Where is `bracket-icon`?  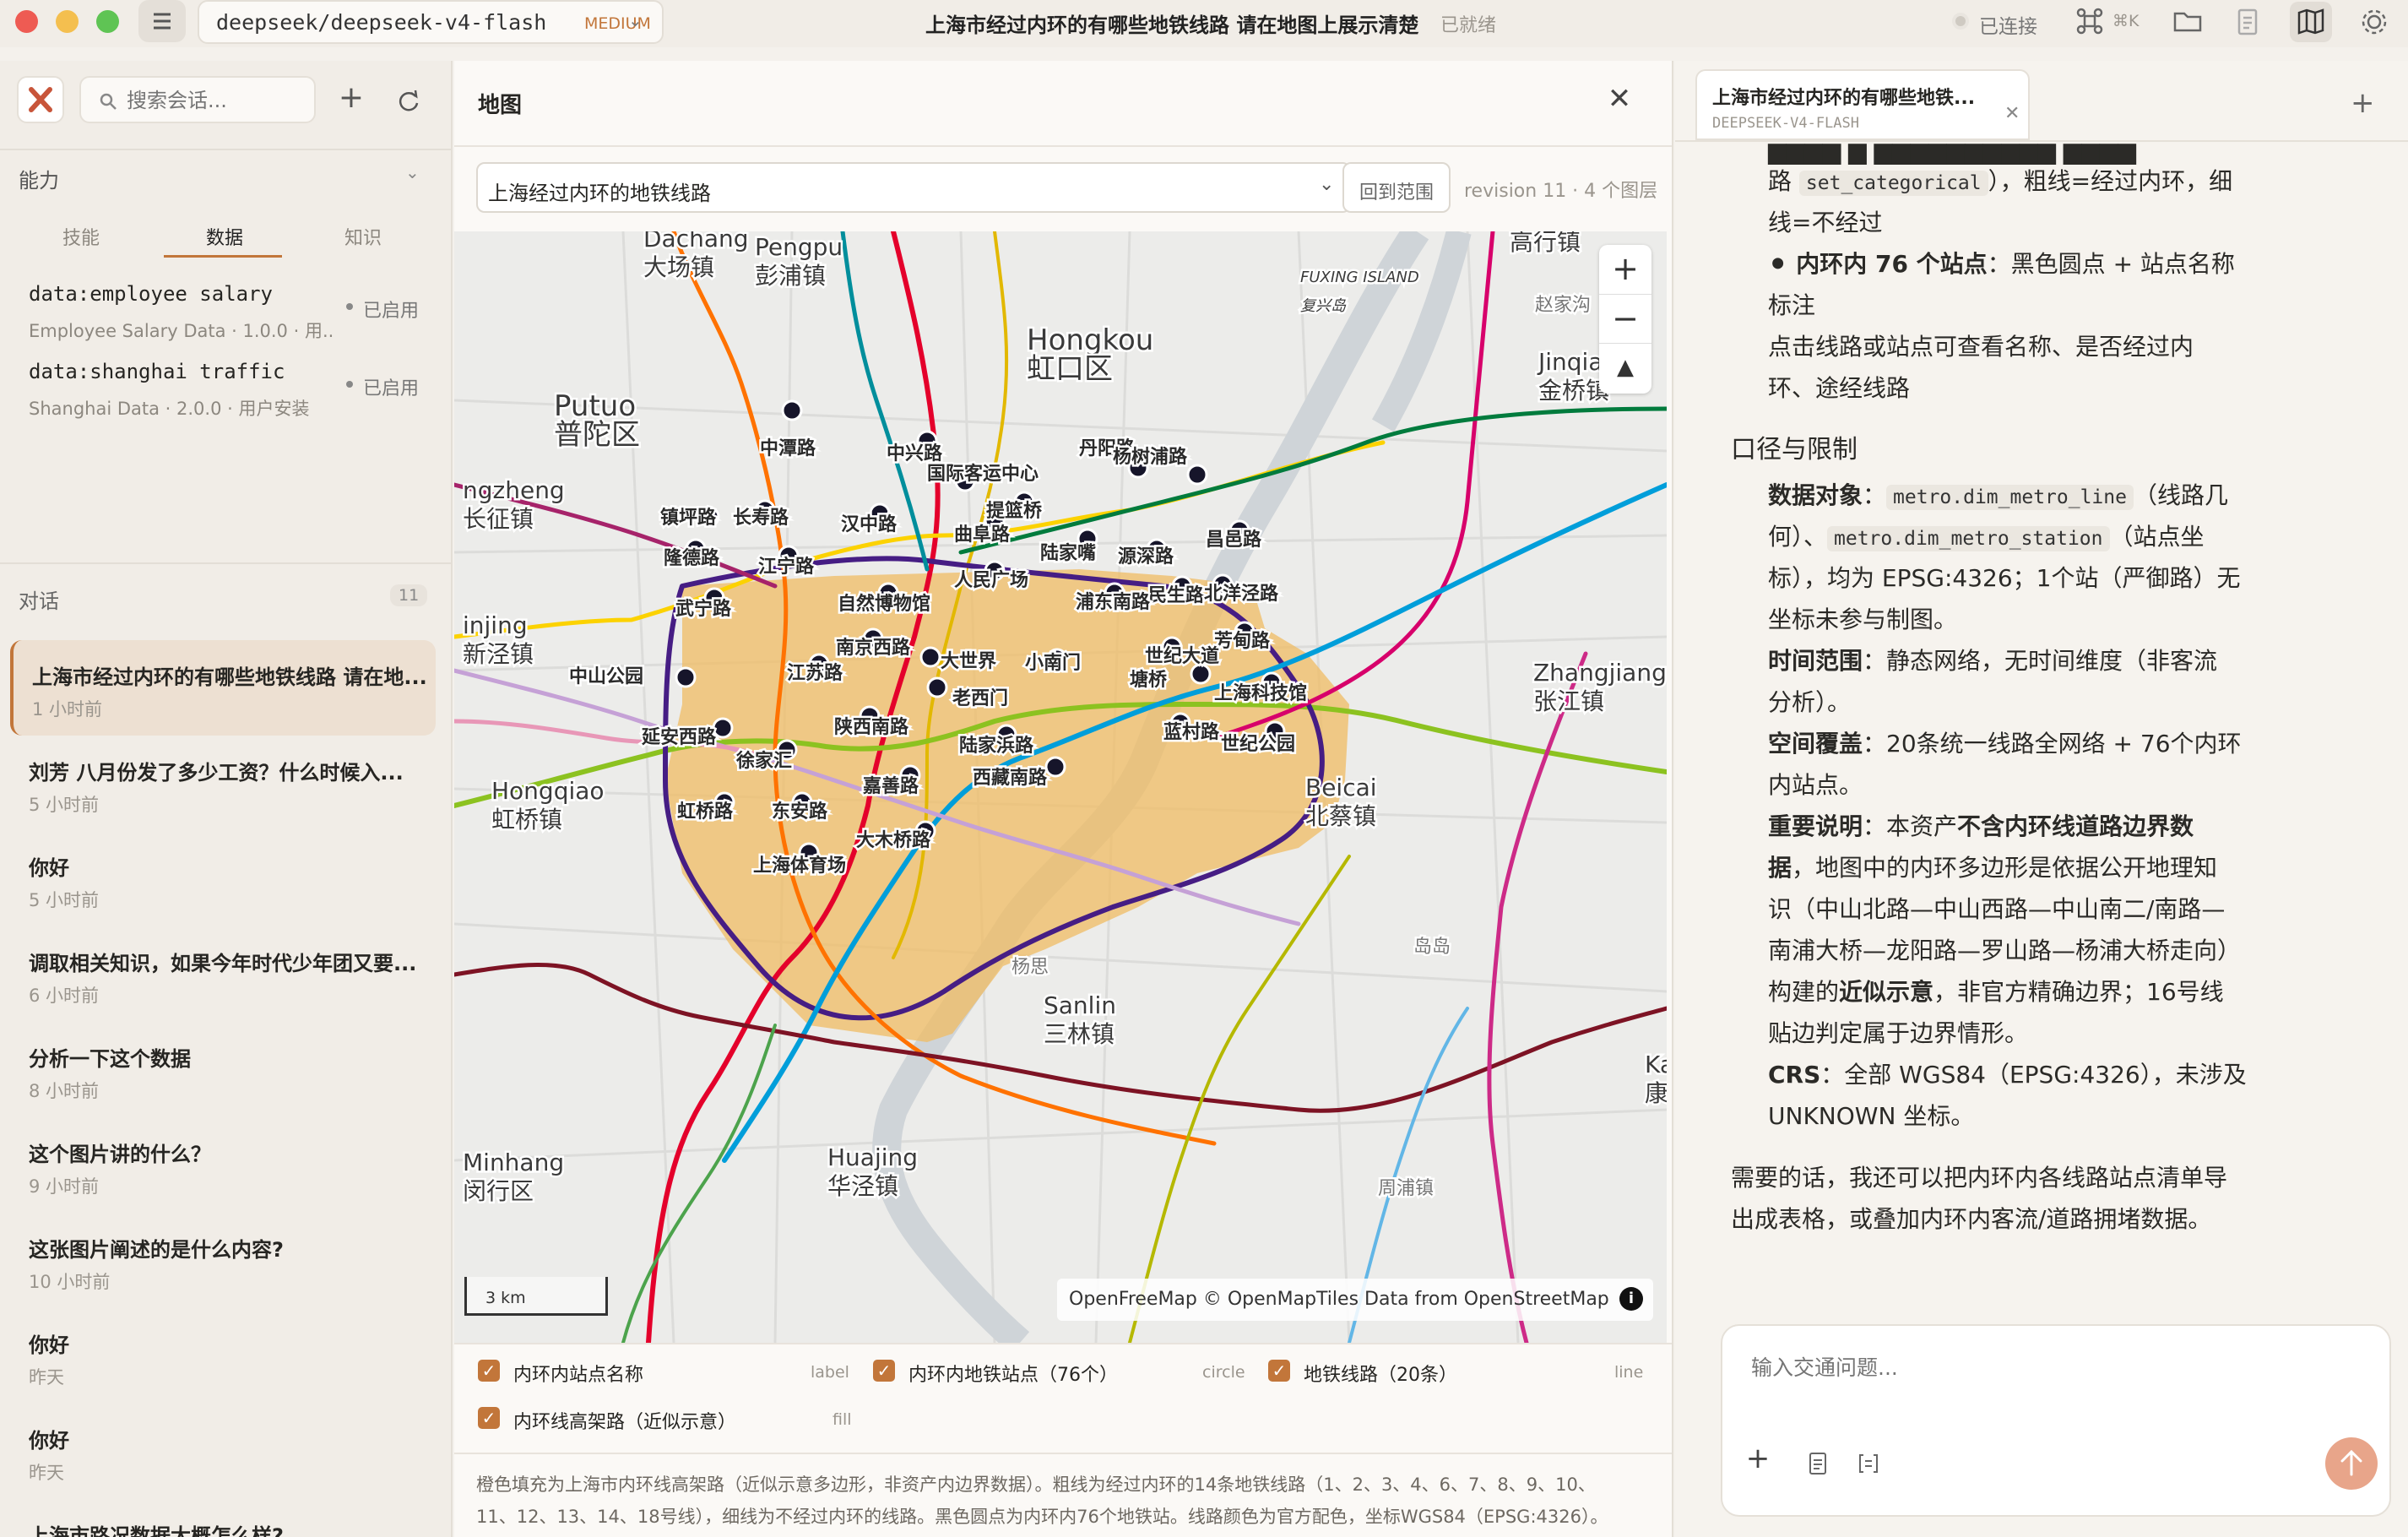 bracket-icon is located at coordinates (1869, 1463).